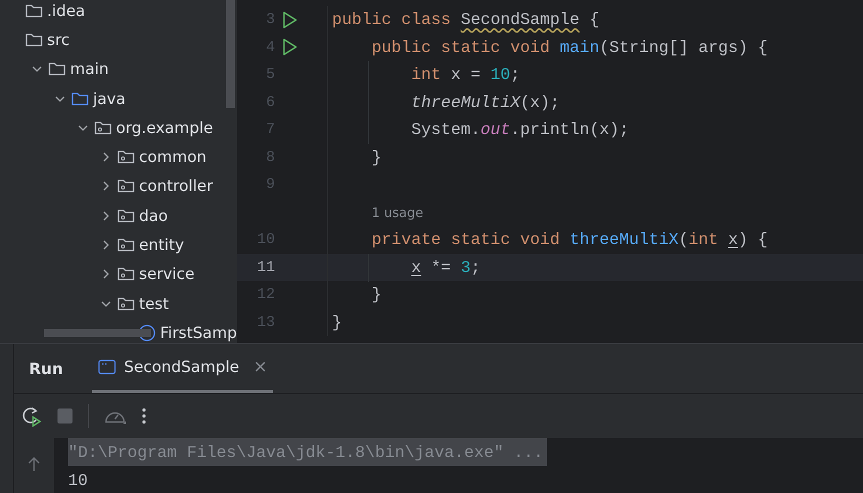  What do you see at coordinates (176, 186) in the screenshot?
I see `tree-item: controller` at bounding box center [176, 186].